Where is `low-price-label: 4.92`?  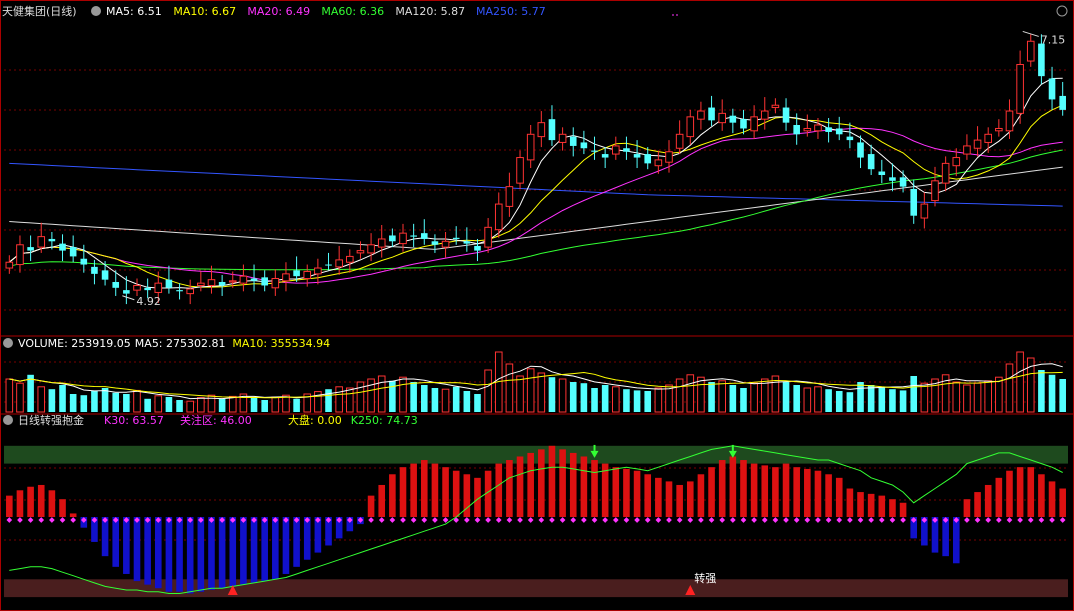
low-price-label: 4.92 is located at coordinates (148, 301).